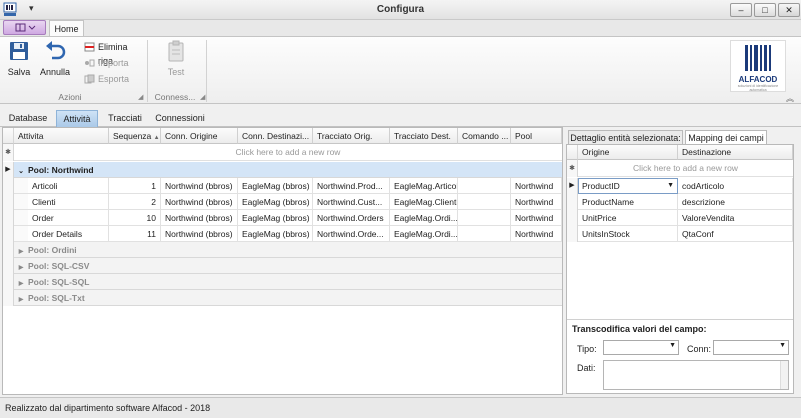  Describe the element at coordinates (572, 186) in the screenshot. I see `row-indicator: ▶` at that location.